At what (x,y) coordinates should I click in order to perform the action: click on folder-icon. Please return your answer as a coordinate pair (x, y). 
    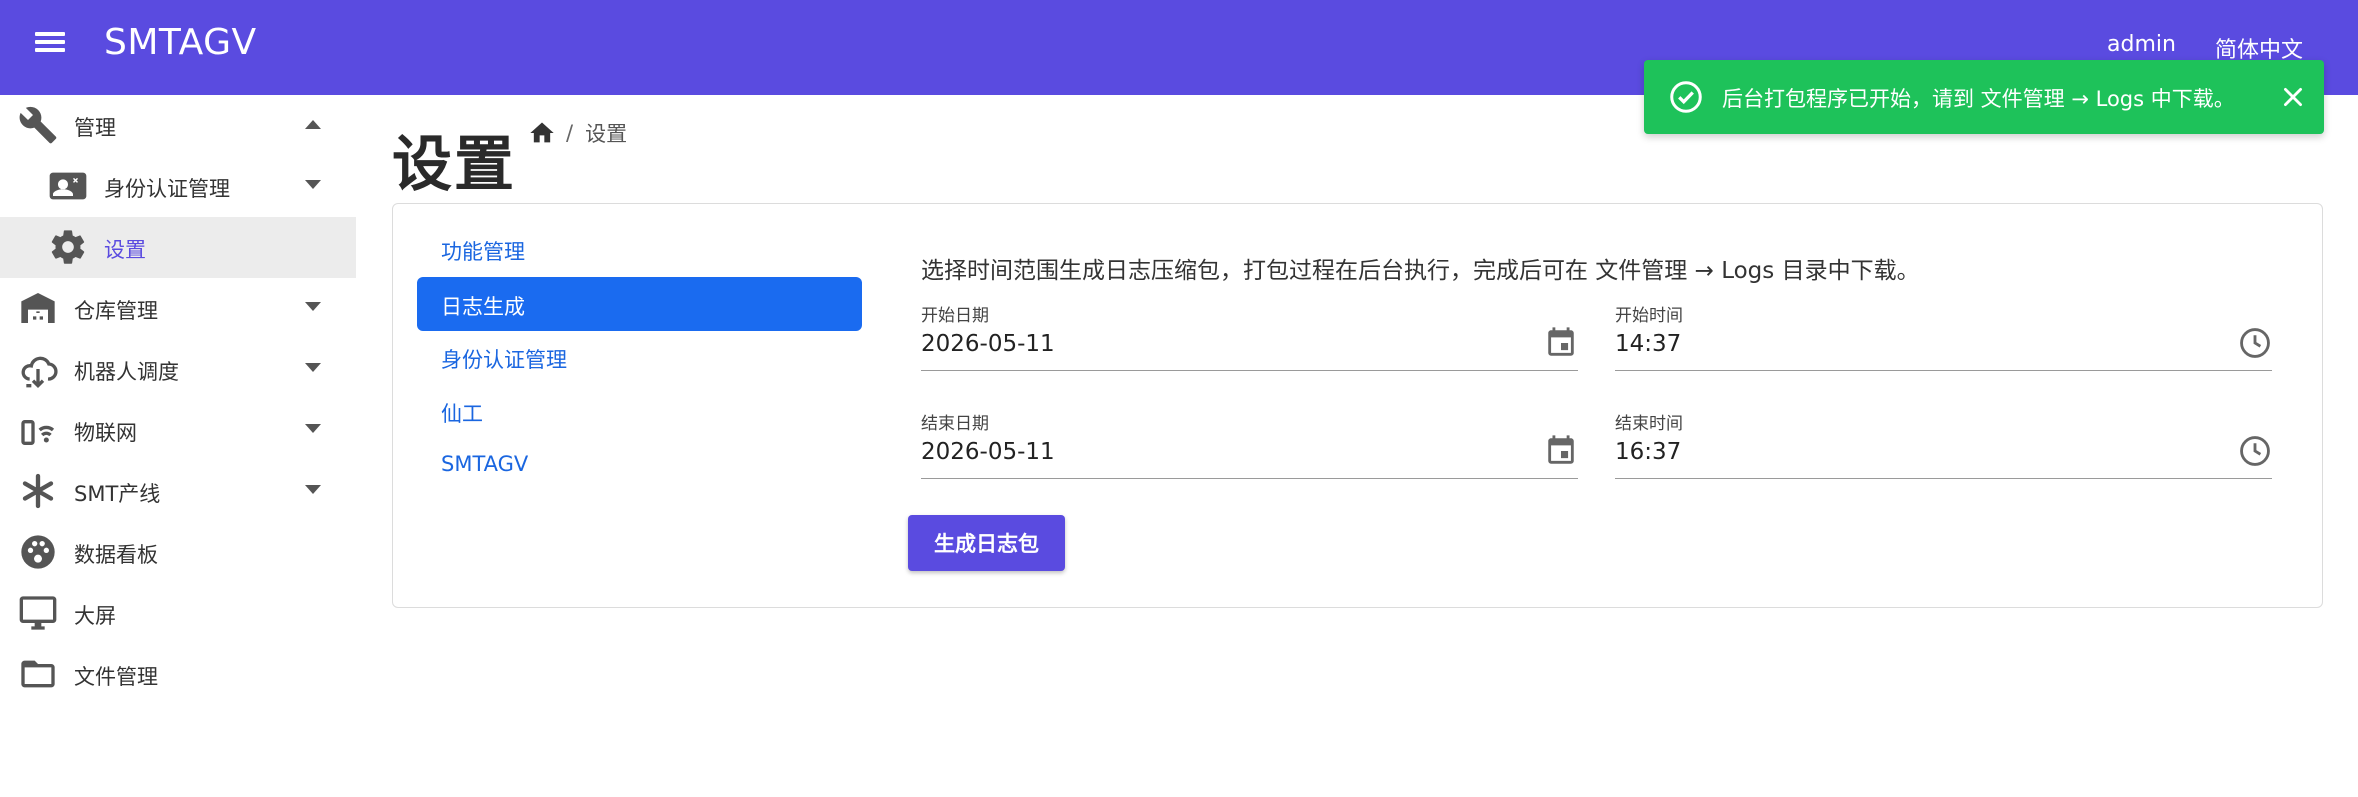
    Looking at the image, I should click on (38, 674).